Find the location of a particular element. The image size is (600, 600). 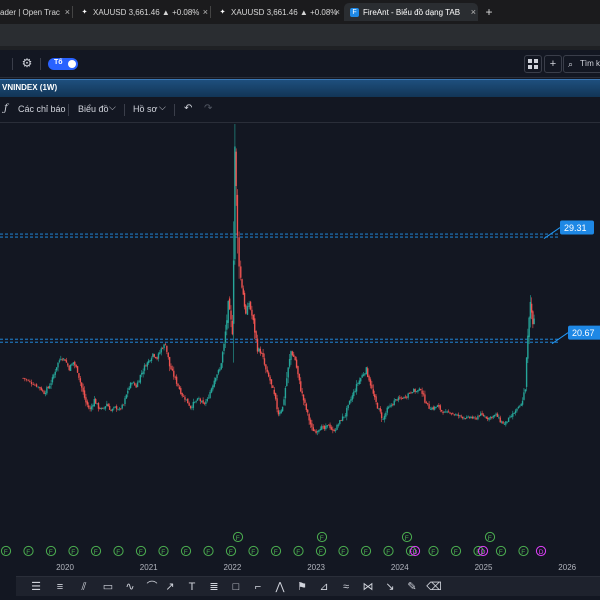

measure-icon: ⊿ is located at coordinates (324, 587).